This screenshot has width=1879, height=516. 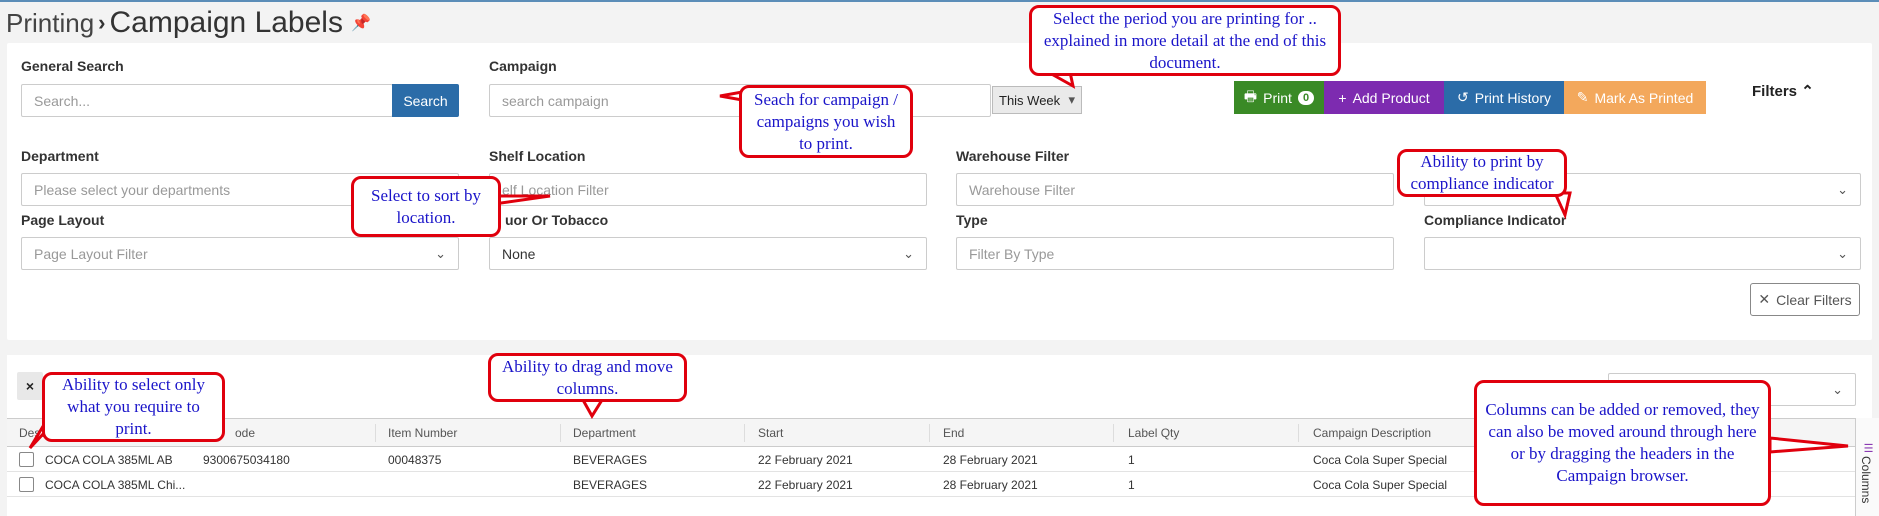 I want to click on chevron-right-icon: ›, so click(x=102, y=22).